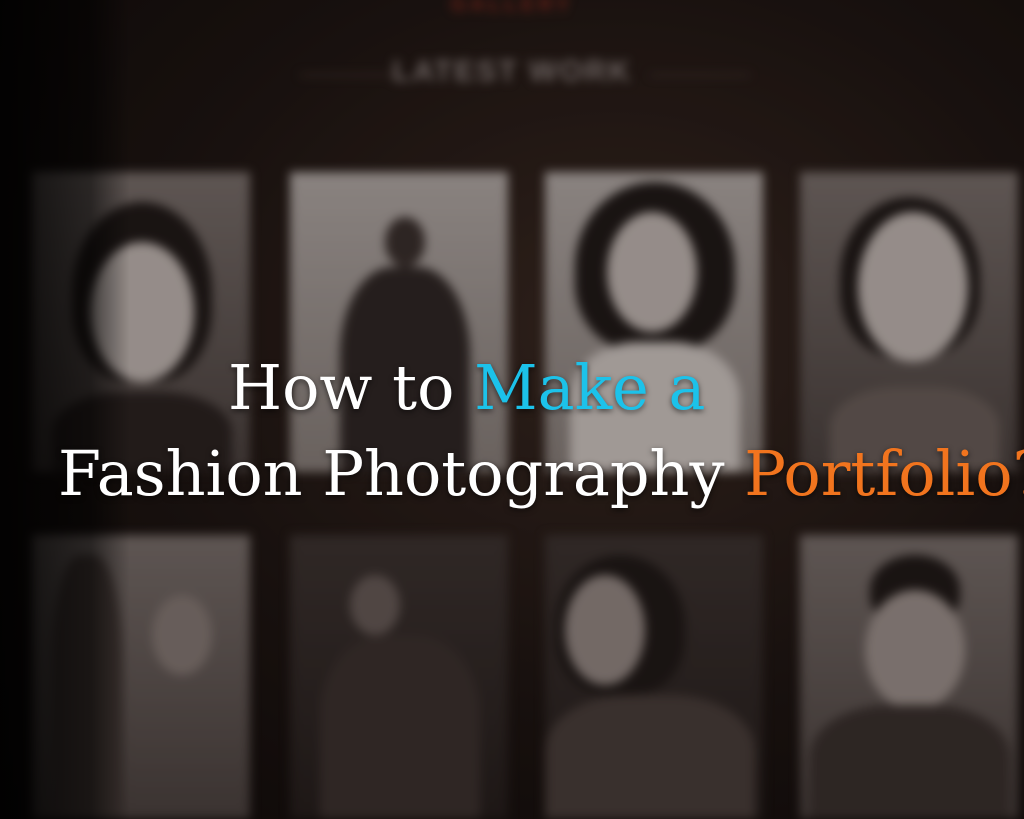 This screenshot has height=819, width=1024. Describe the element at coordinates (467, 388) in the screenshot. I see `headline-line-1: How to Make a` at that location.